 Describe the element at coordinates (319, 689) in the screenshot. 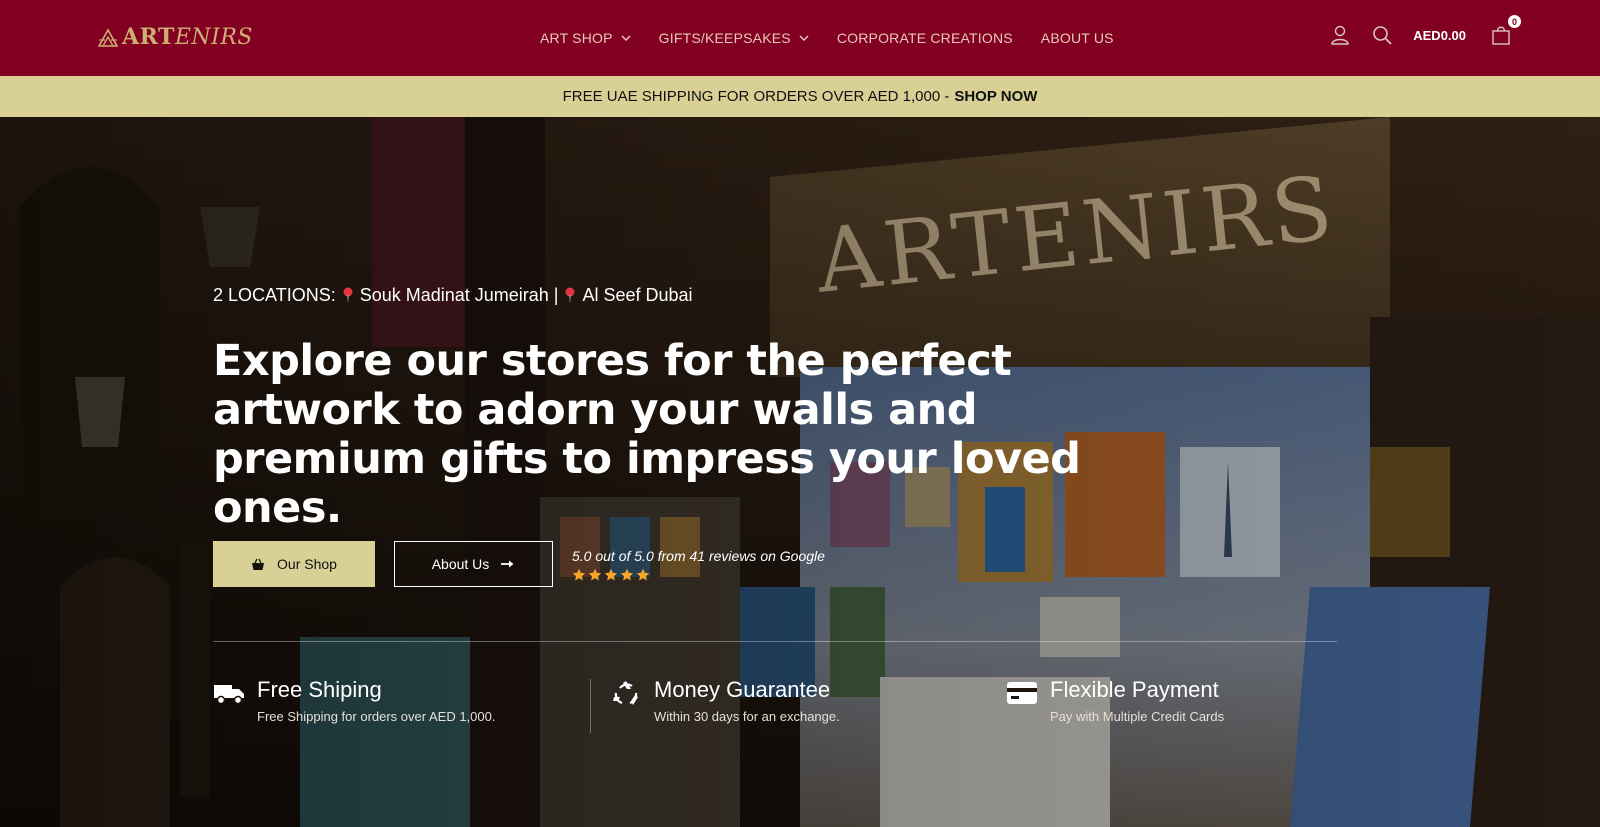

I see `feature-title: Free Shiping` at that location.